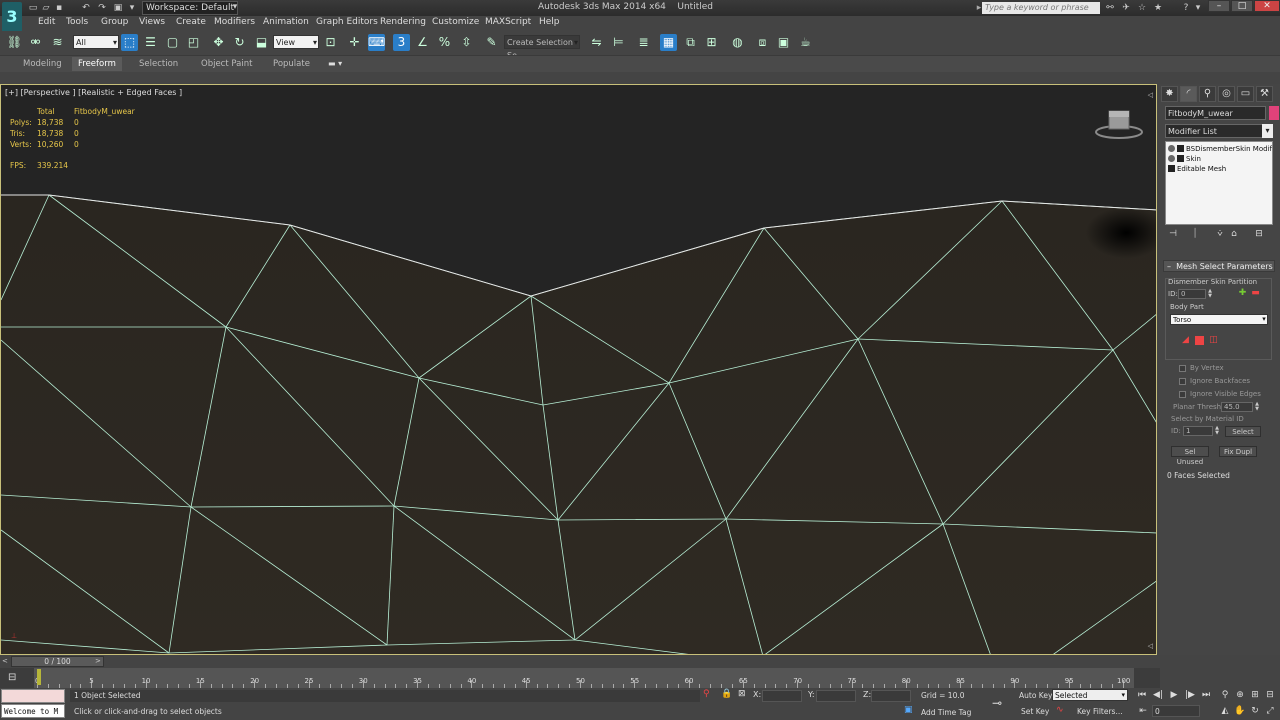 This screenshot has height=720, width=1280. What do you see at coordinates (1264, 94) in the screenshot?
I see `utilities-tab-icon: ⚒` at bounding box center [1264, 94].